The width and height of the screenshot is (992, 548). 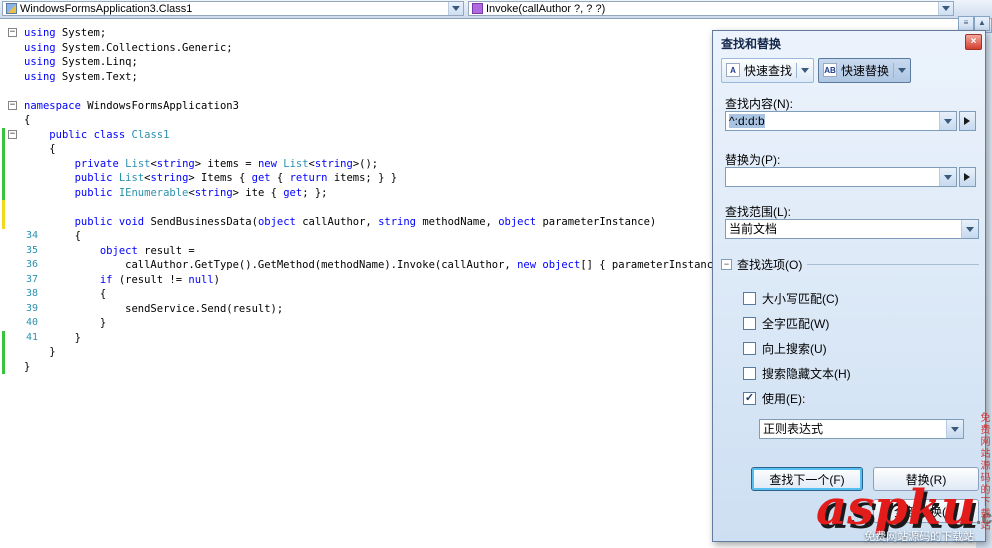 I want to click on types-dropdown-value: WindowsFormsApplication3.Class1, so click(x=106, y=8).